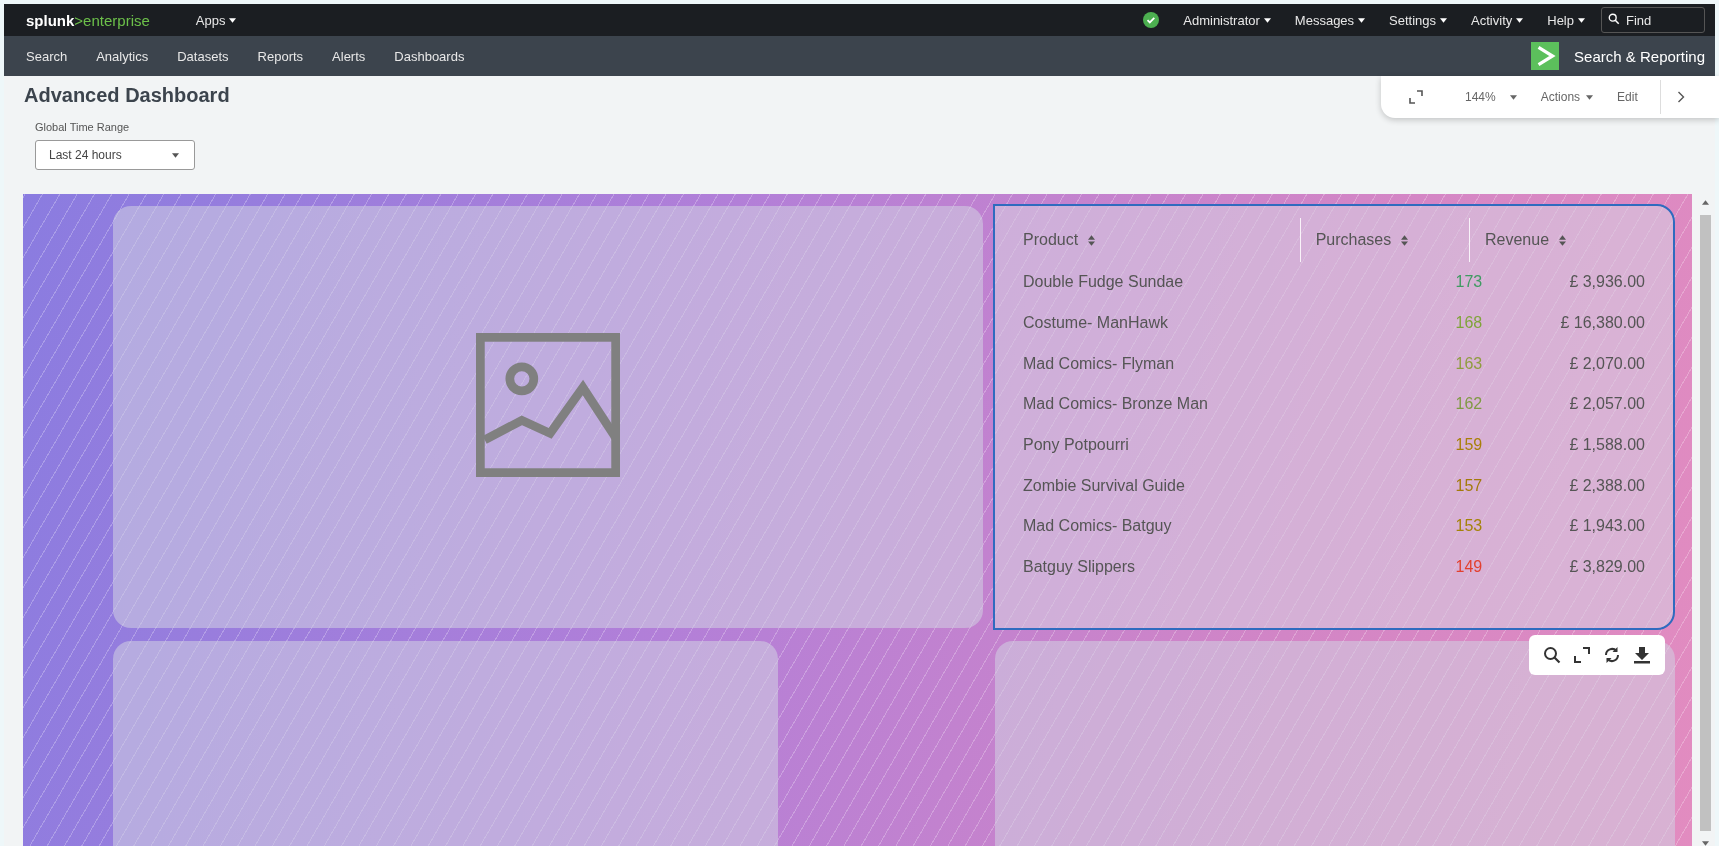 The width and height of the screenshot is (1719, 846). I want to click on top-menu: Messages, so click(1330, 20).